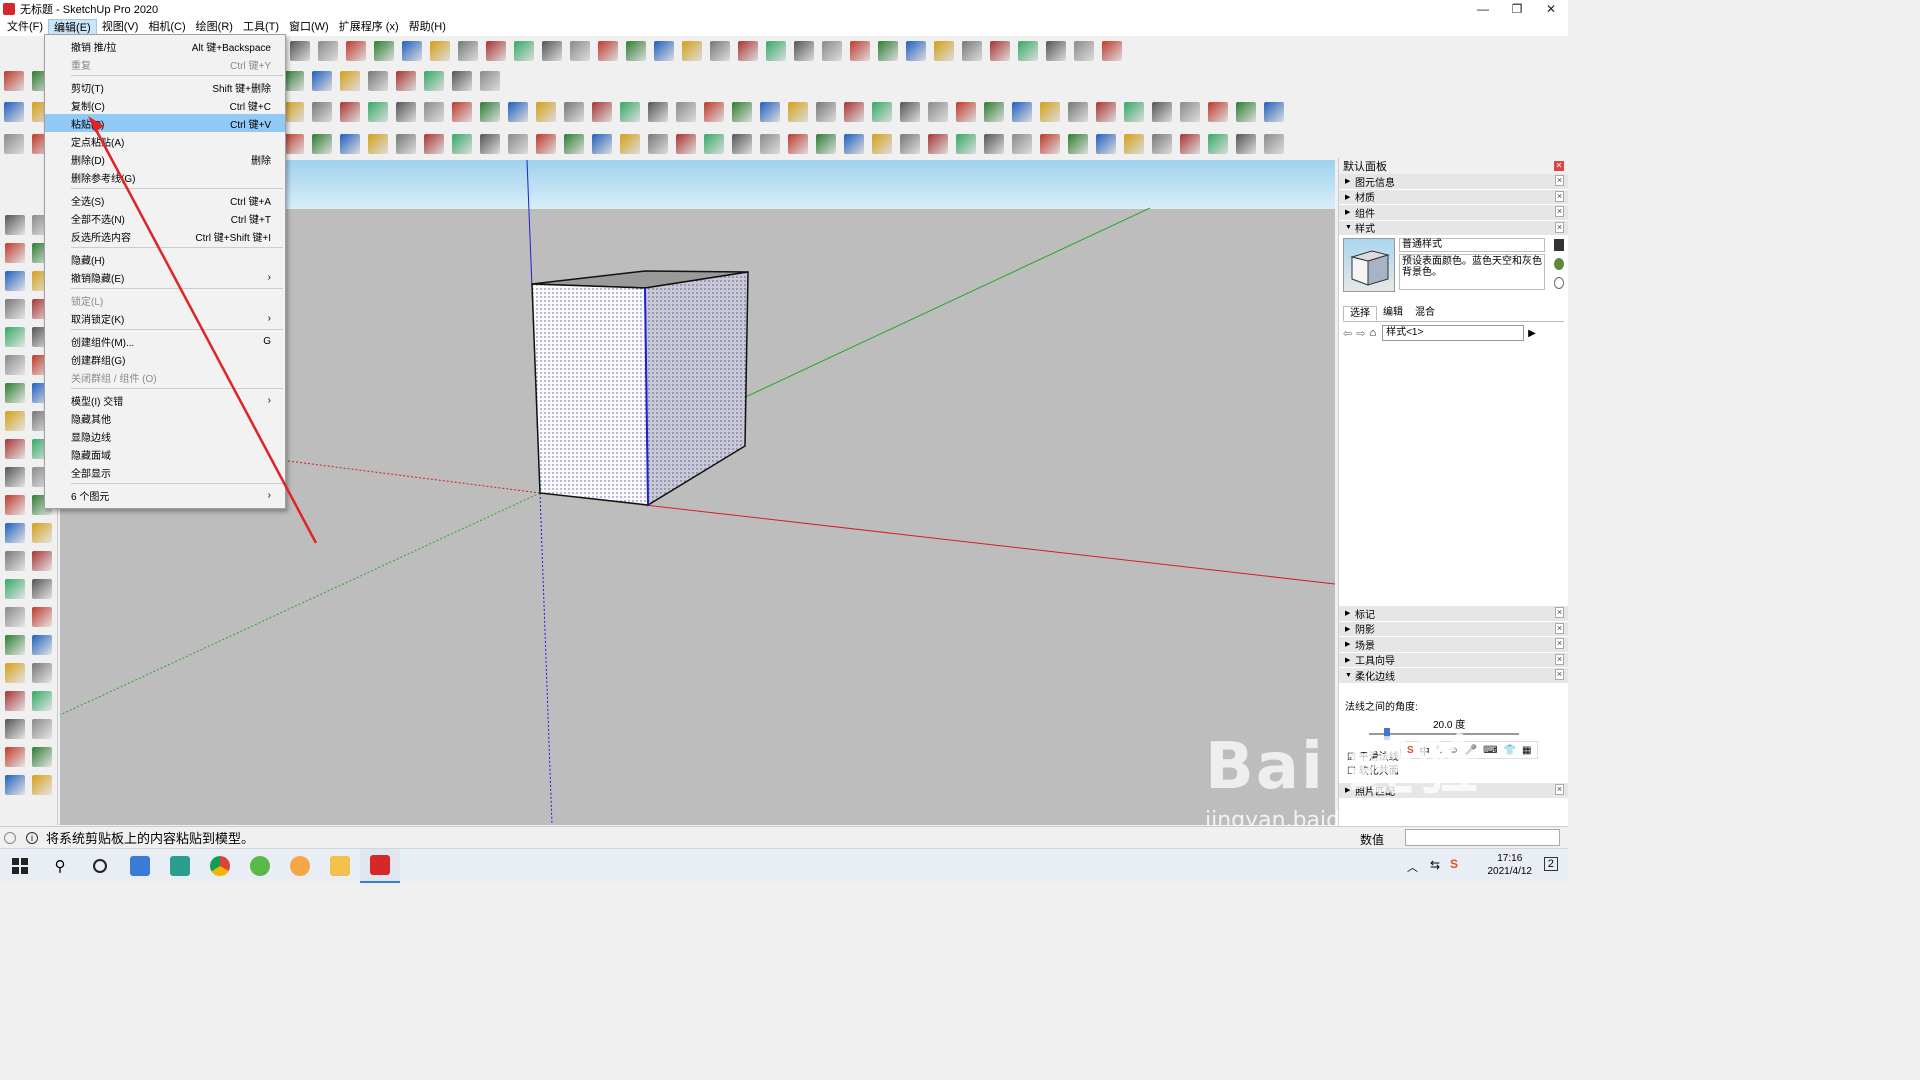 The width and height of the screenshot is (1920, 1080). I want to click on info-icon: i, so click(32, 837).